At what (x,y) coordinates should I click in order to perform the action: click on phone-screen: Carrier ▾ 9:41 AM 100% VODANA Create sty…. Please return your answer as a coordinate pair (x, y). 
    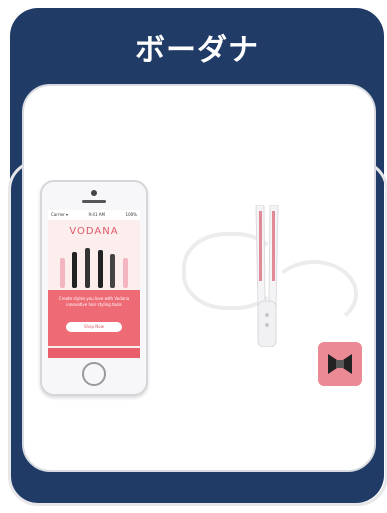
    Looking at the image, I should click on (94, 284).